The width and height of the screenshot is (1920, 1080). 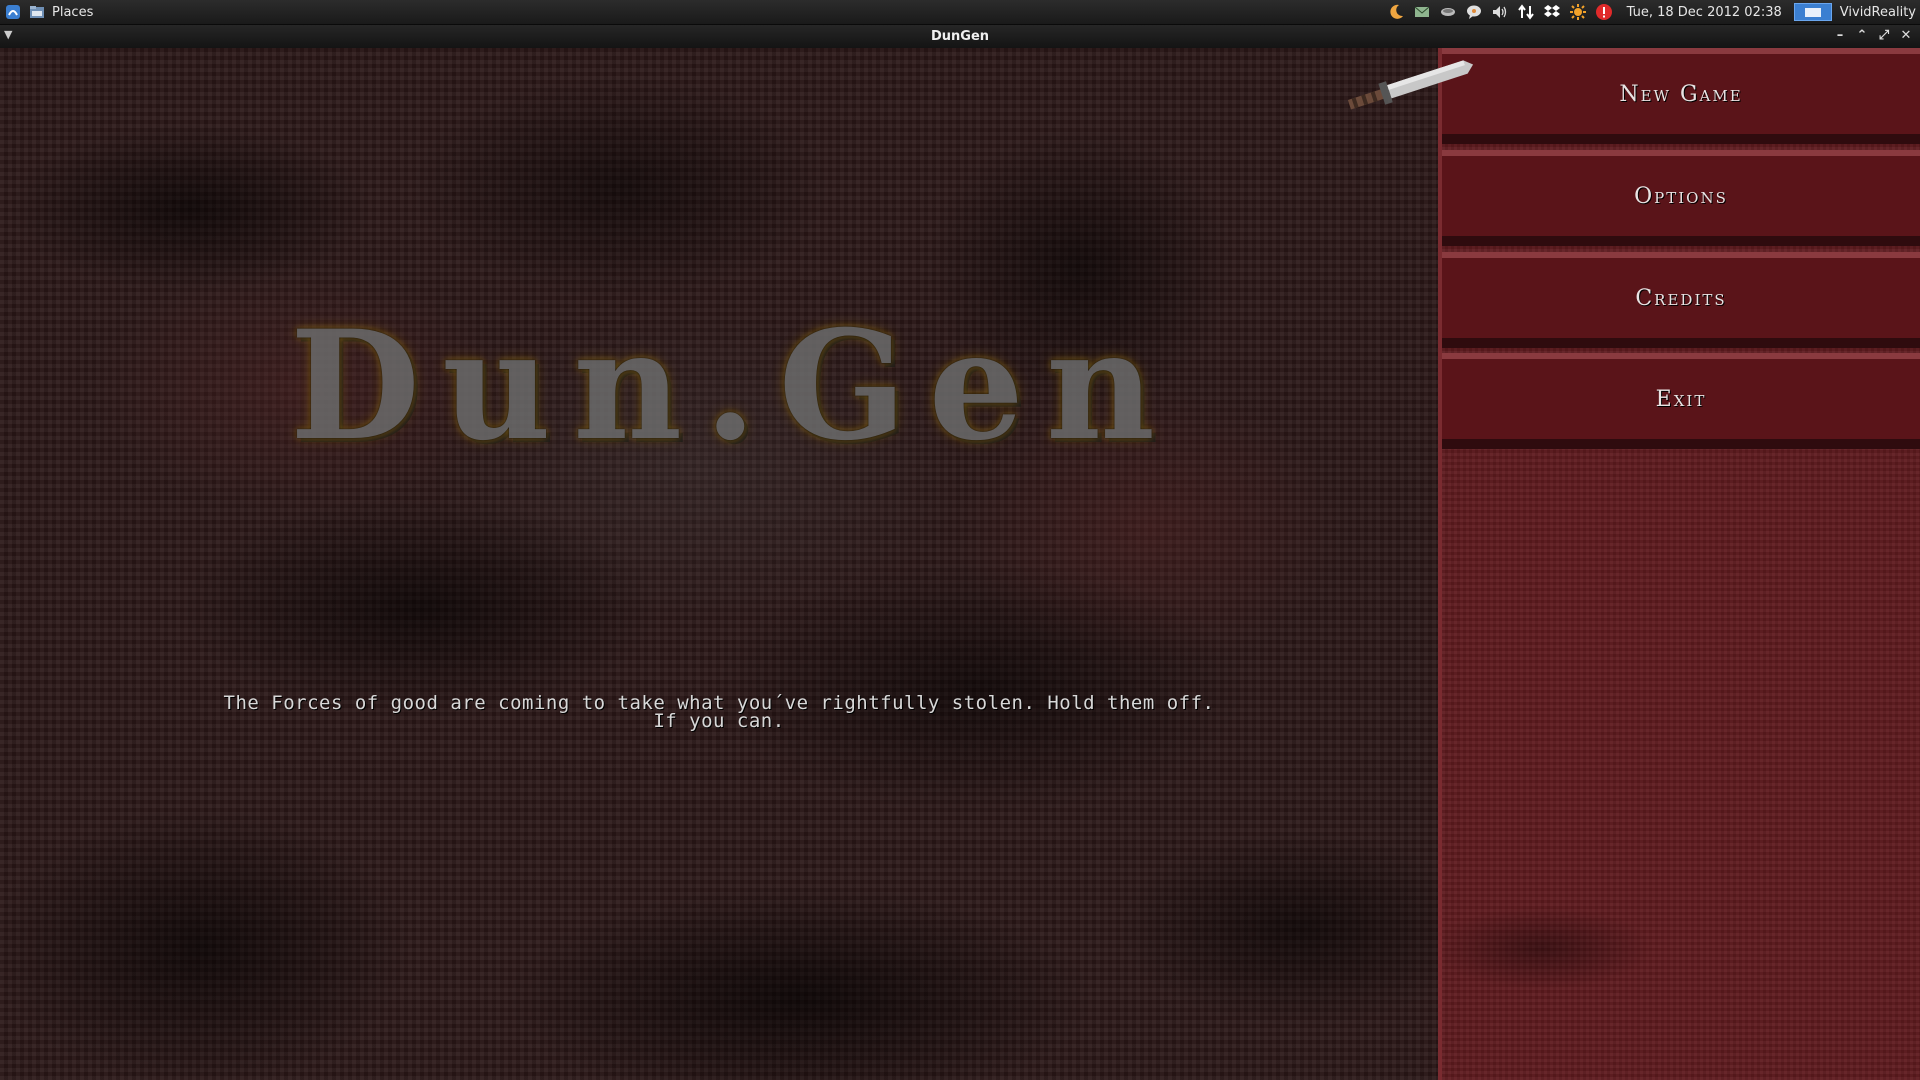 I want to click on options-button: Options, so click(x=1681, y=198).